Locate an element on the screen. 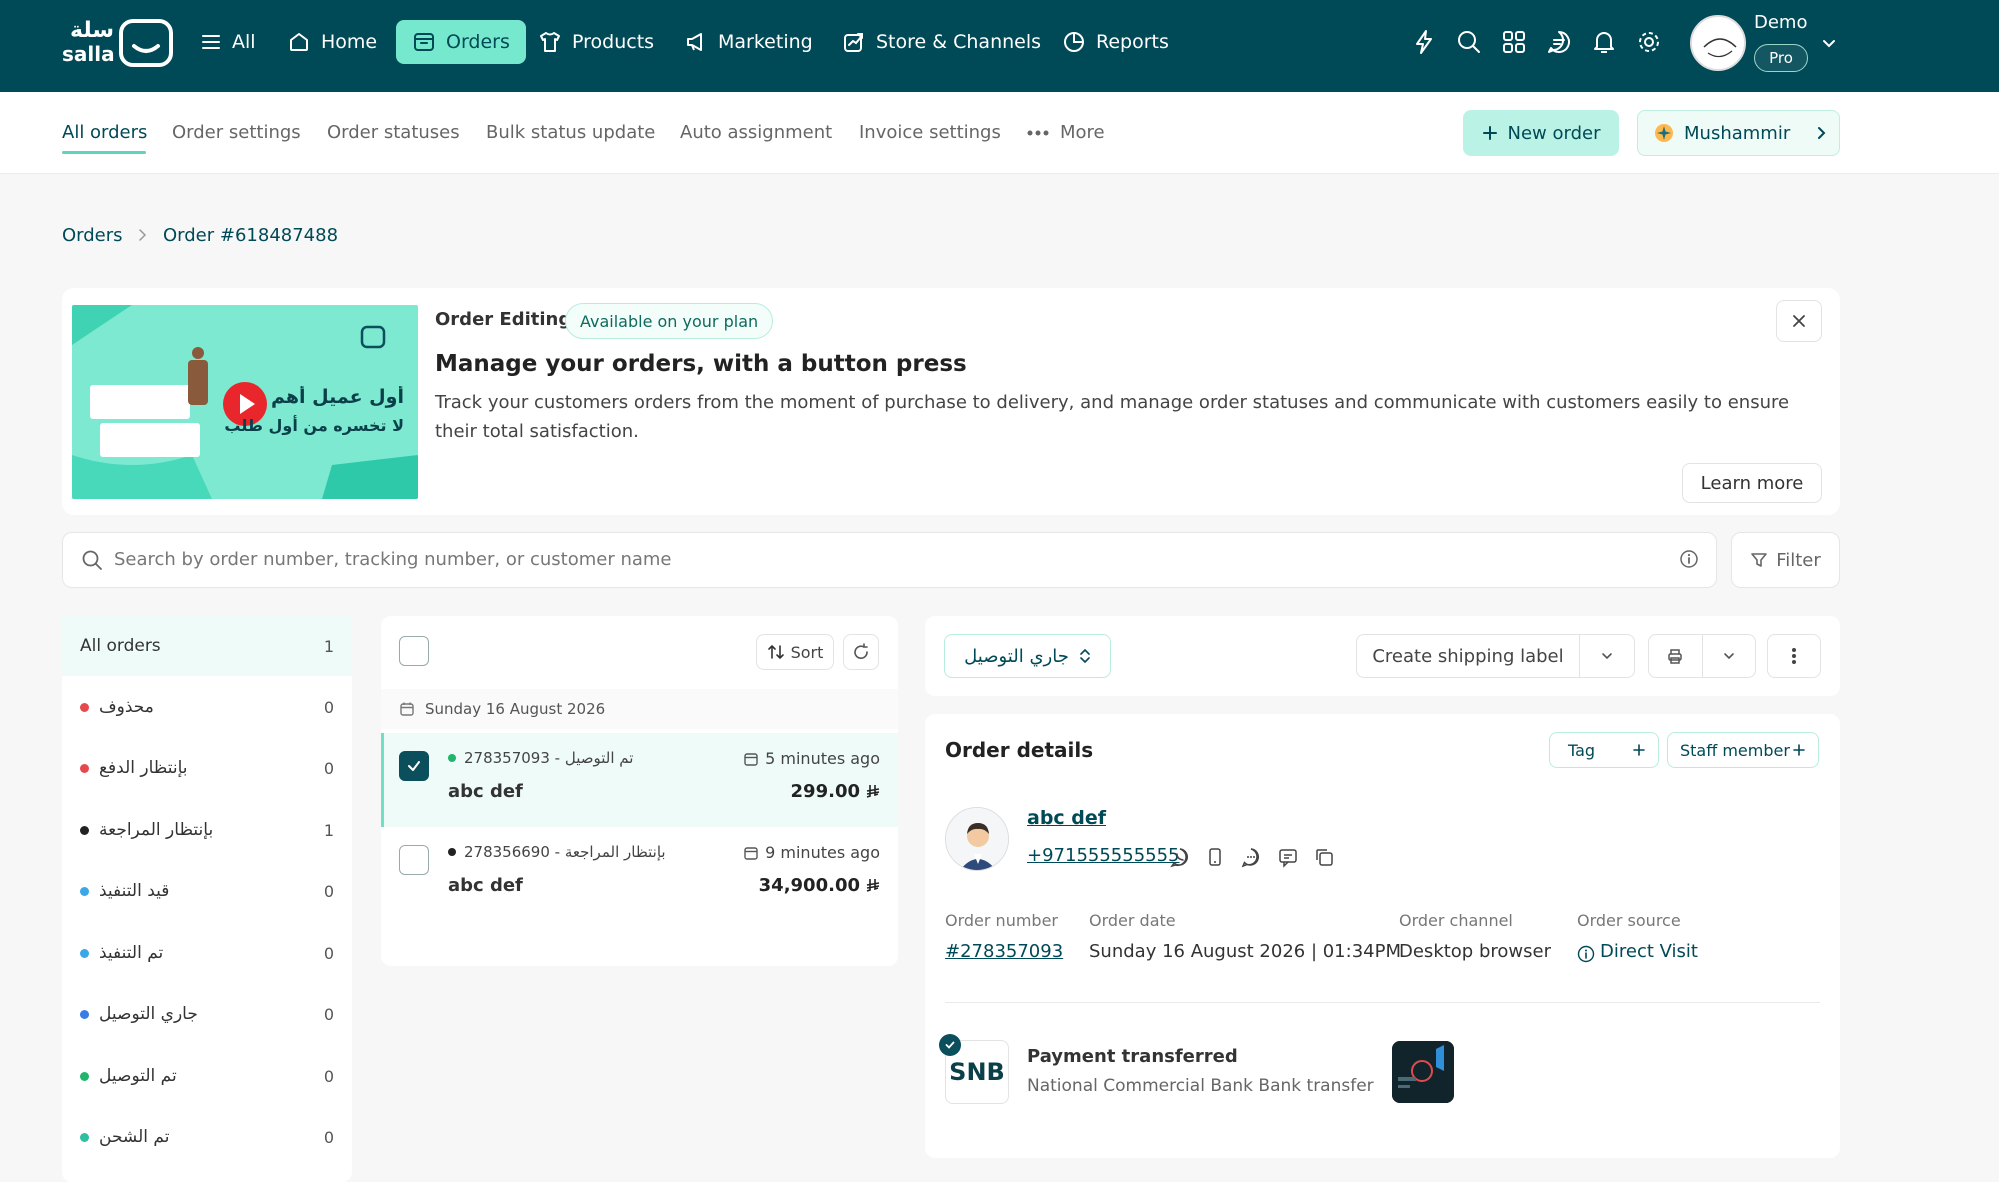 This screenshot has width=1999, height=1182. status-label: قيد التنفيذ is located at coordinates (134, 891).